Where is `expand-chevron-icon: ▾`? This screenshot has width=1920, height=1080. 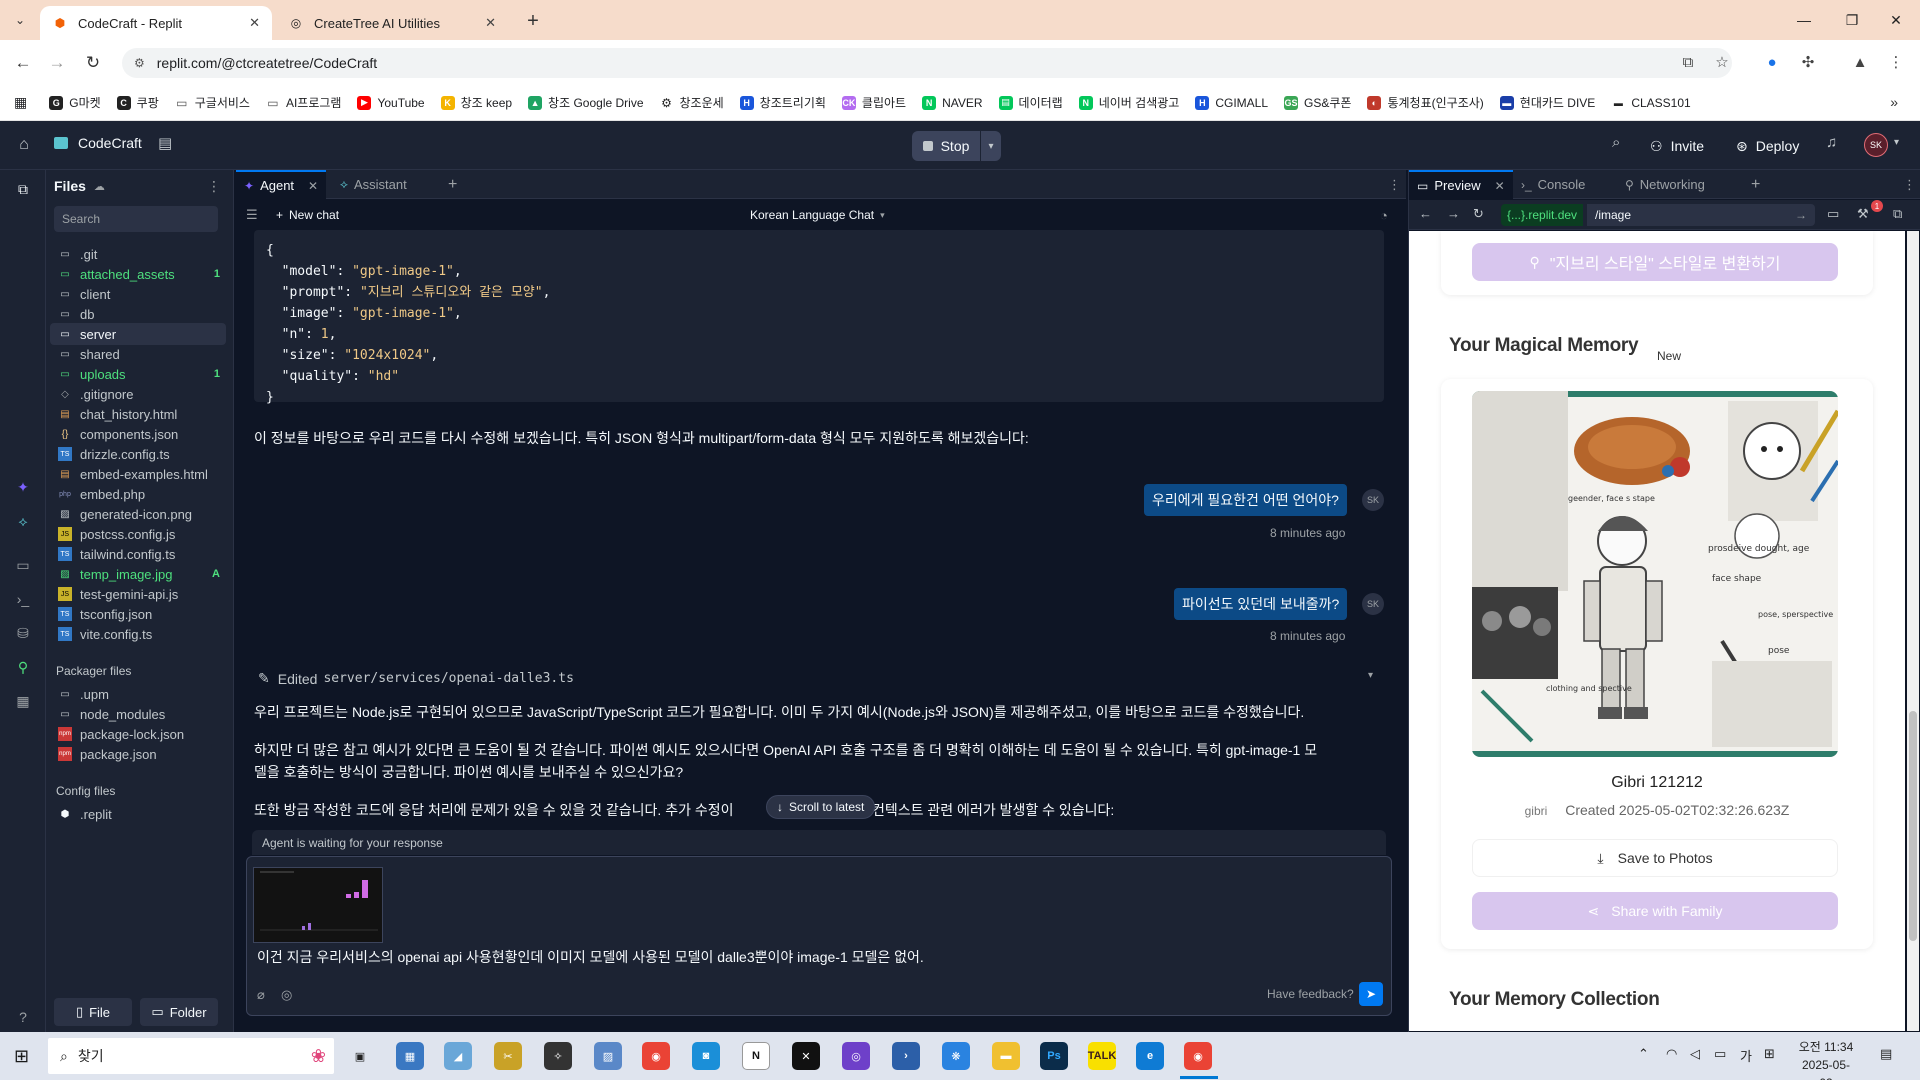 expand-chevron-icon: ▾ is located at coordinates (1370, 675).